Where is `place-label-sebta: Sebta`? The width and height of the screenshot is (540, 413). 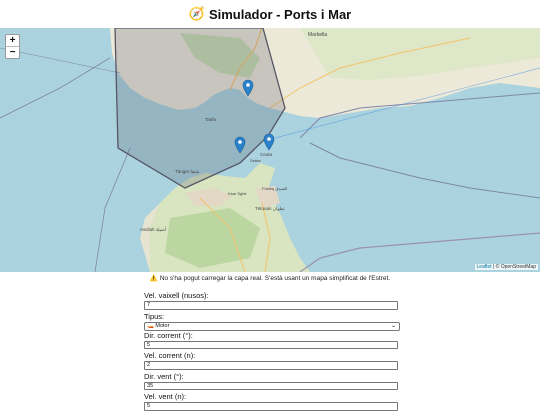 place-label-sebta: Sebta is located at coordinates (255, 160).